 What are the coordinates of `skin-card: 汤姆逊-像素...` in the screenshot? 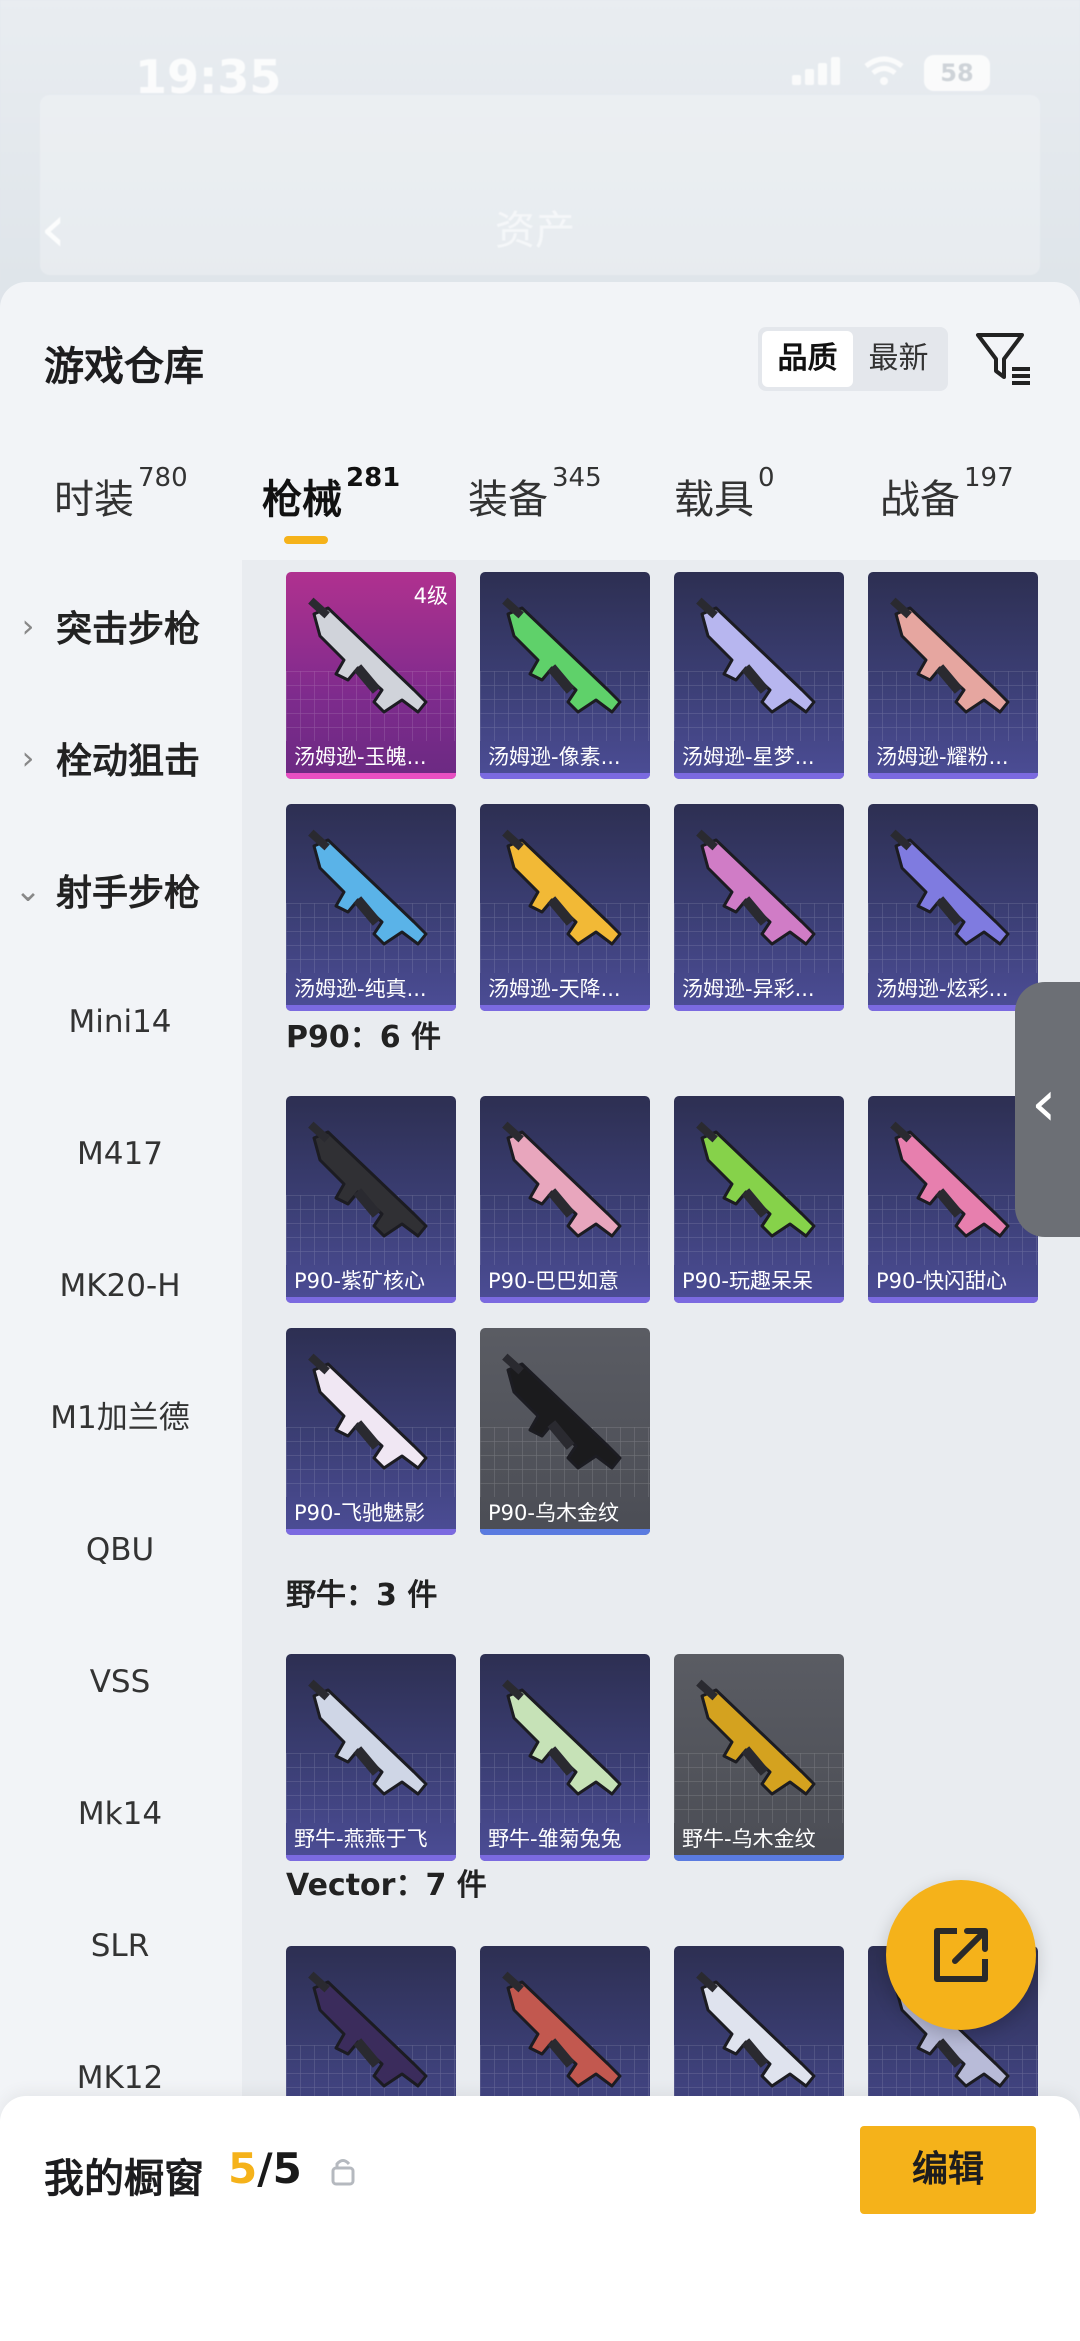 It's located at (565, 675).